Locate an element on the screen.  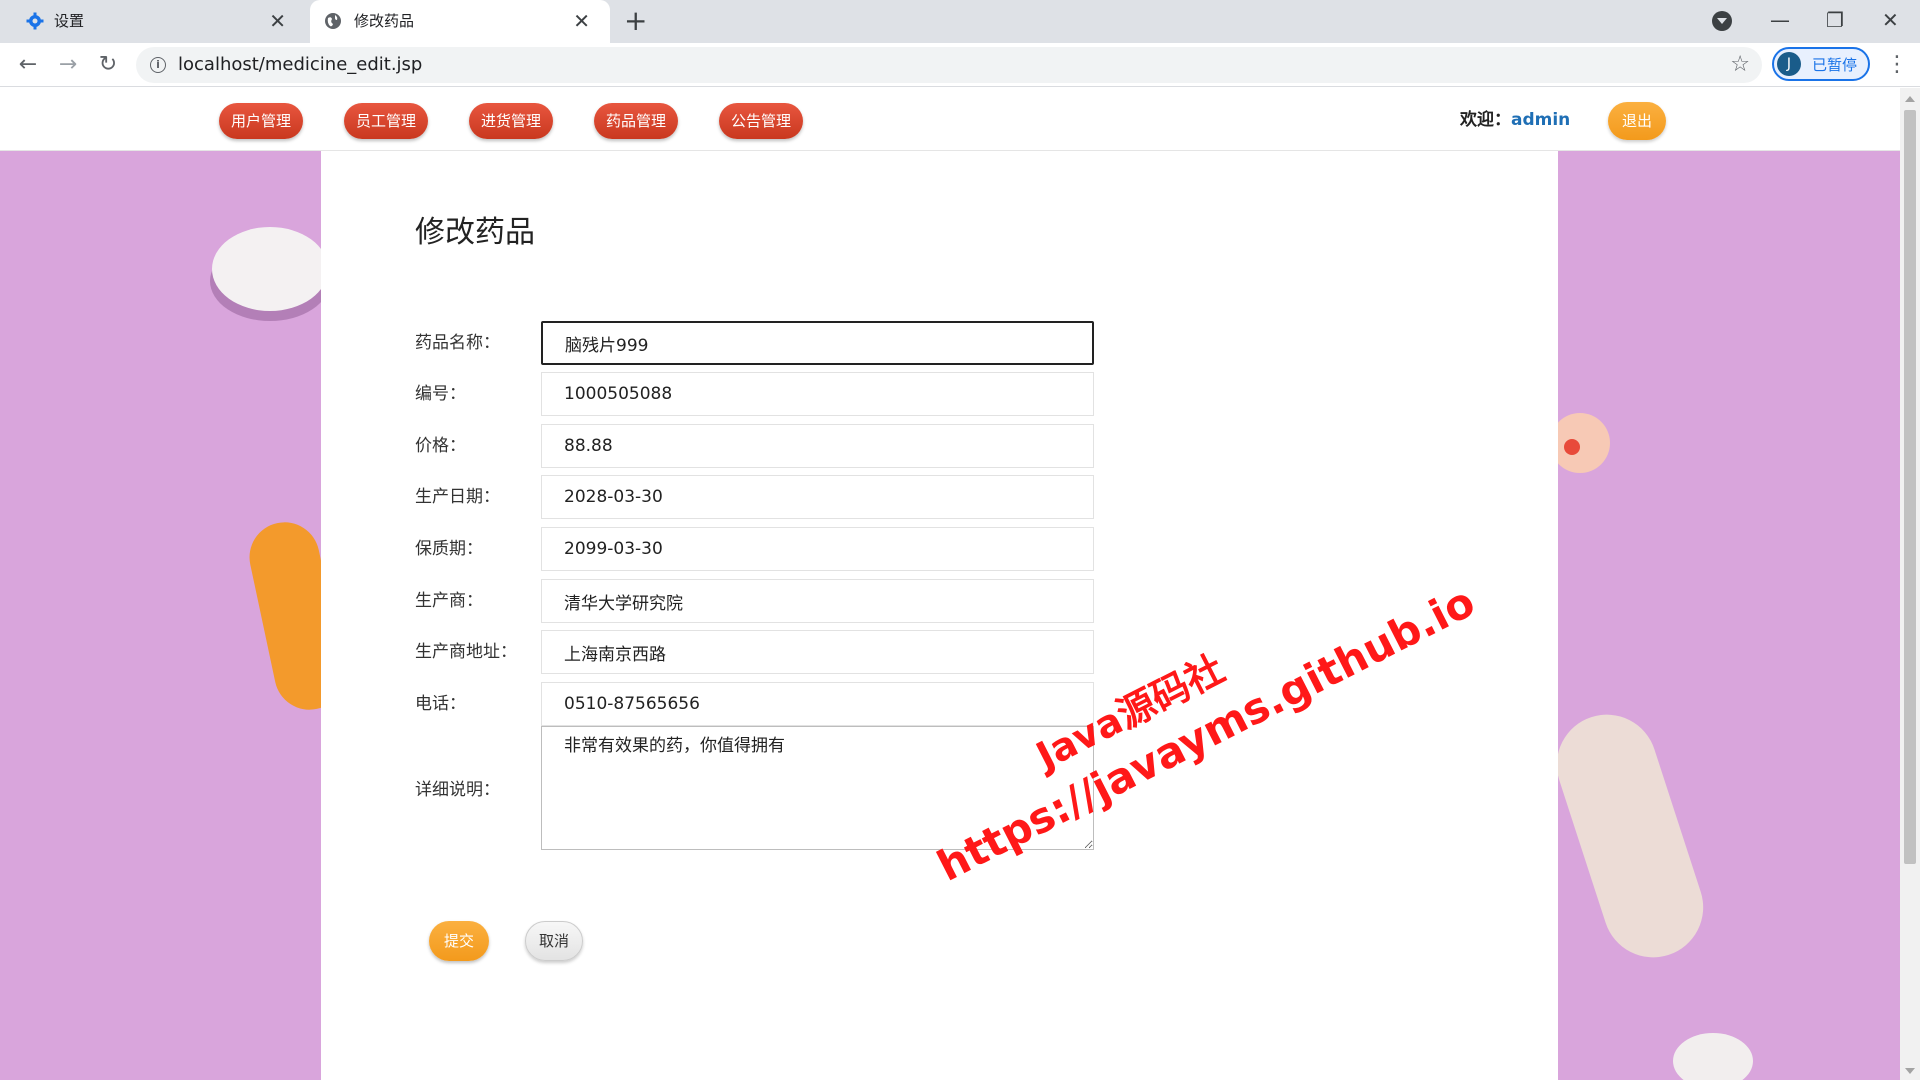
welcome-label: 欢迎： is located at coordinates (1485, 120).